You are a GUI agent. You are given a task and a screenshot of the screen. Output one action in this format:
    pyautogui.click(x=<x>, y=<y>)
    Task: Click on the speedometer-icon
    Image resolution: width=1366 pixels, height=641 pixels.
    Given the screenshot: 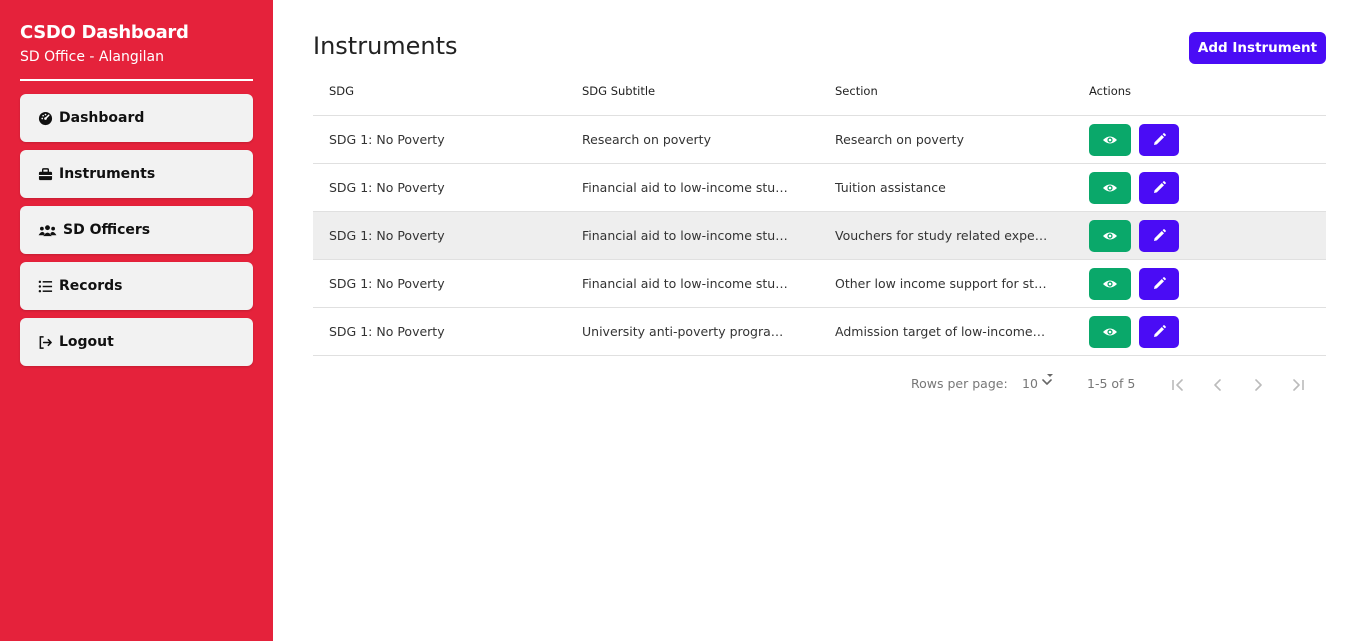 What is the action you would take?
    pyautogui.click(x=45, y=118)
    